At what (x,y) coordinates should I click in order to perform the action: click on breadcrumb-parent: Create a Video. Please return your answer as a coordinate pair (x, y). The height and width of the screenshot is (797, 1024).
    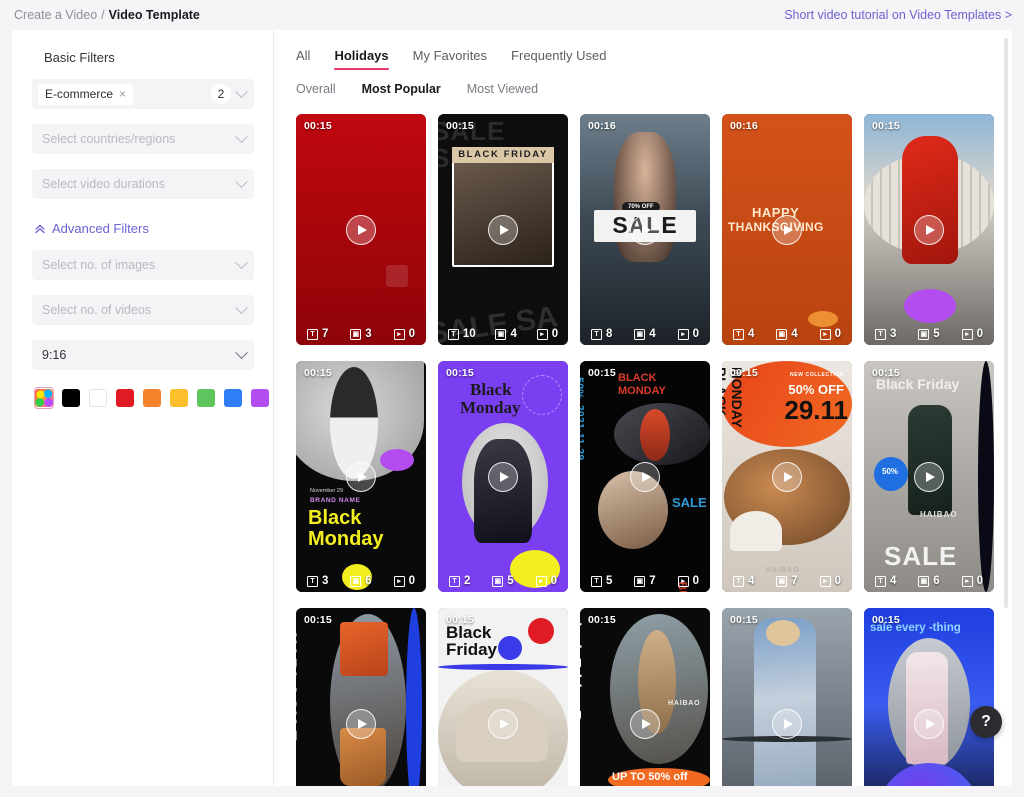
    Looking at the image, I should click on (55, 15).